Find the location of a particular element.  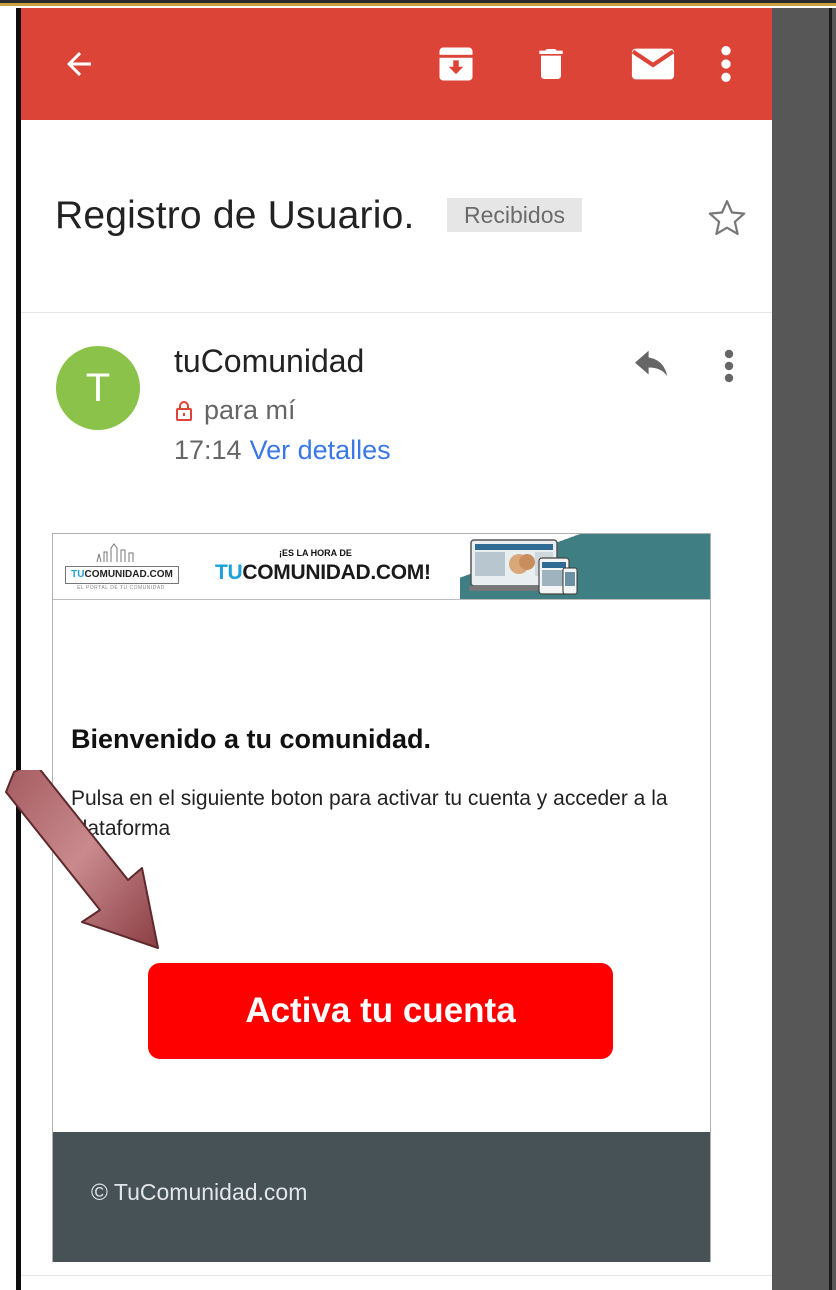

reply-icon is located at coordinates (651, 363).